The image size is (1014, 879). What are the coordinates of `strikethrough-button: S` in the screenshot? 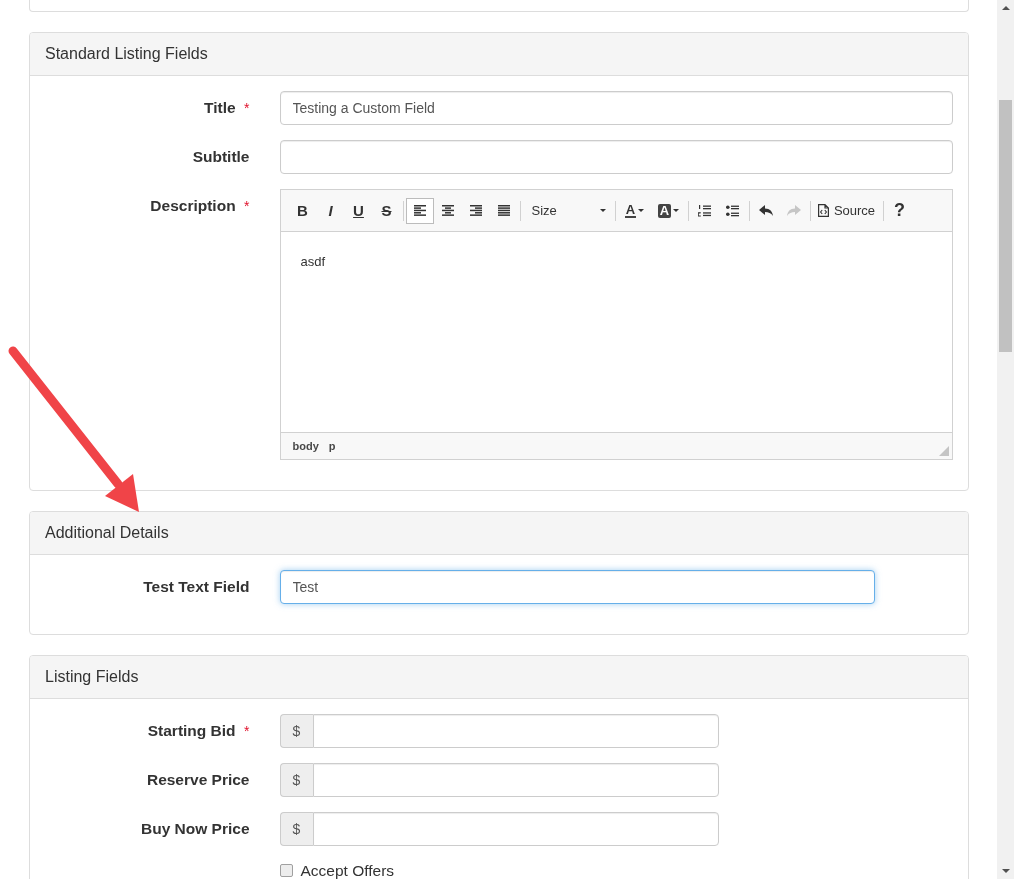 It's located at (386, 210).